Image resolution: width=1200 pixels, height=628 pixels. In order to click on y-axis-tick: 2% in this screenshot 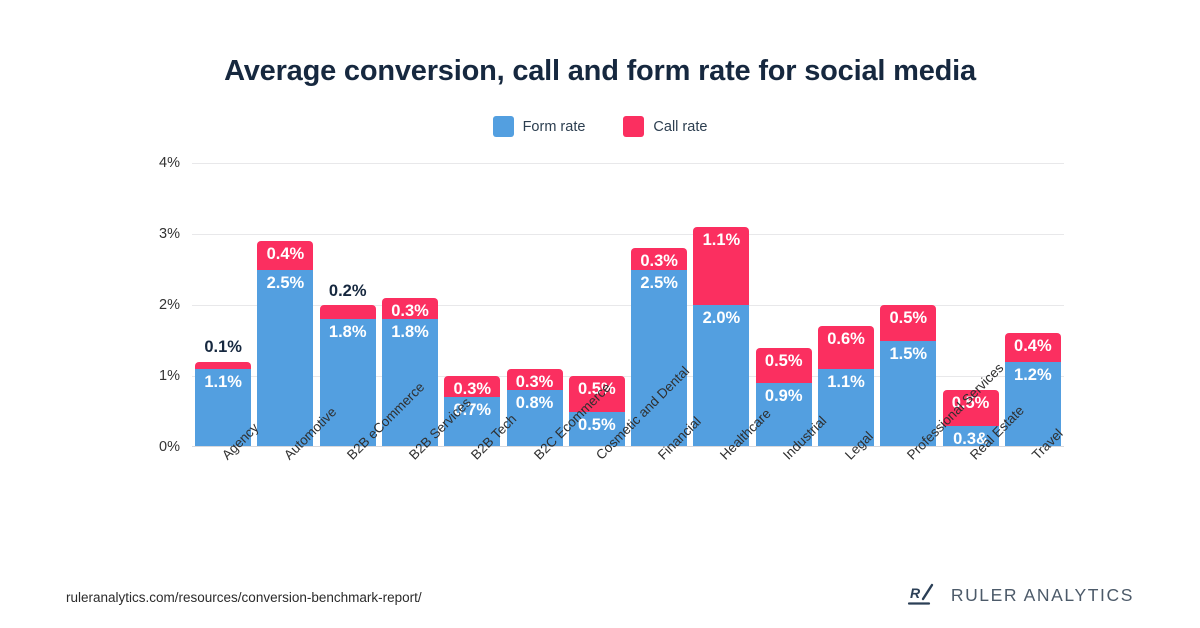, I will do `click(169, 305)`.